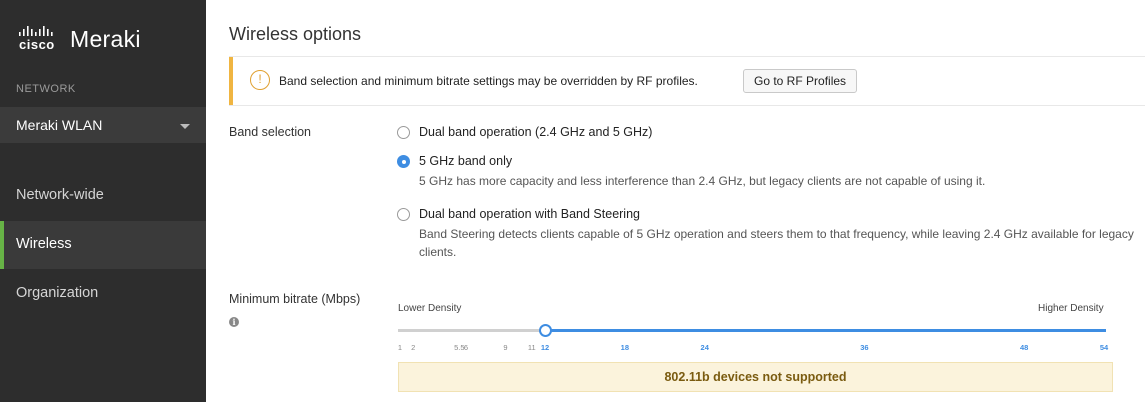 Image resolution: width=1145 pixels, height=402 pixels. Describe the element at coordinates (800, 81) in the screenshot. I see `go-to-rf-profiles-button: Go to RF Profiles` at that location.